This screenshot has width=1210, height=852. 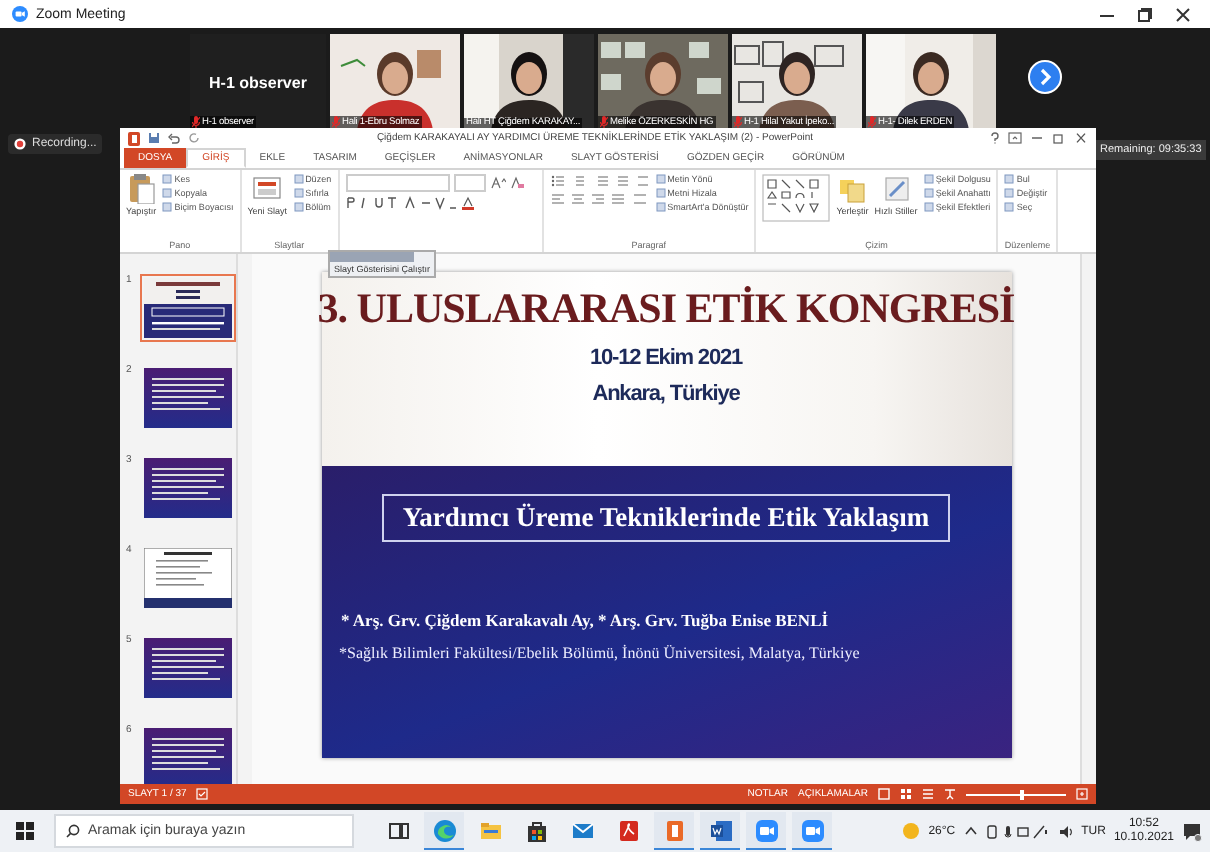 What do you see at coordinates (444, 830) in the screenshot?
I see `browser-icon` at bounding box center [444, 830].